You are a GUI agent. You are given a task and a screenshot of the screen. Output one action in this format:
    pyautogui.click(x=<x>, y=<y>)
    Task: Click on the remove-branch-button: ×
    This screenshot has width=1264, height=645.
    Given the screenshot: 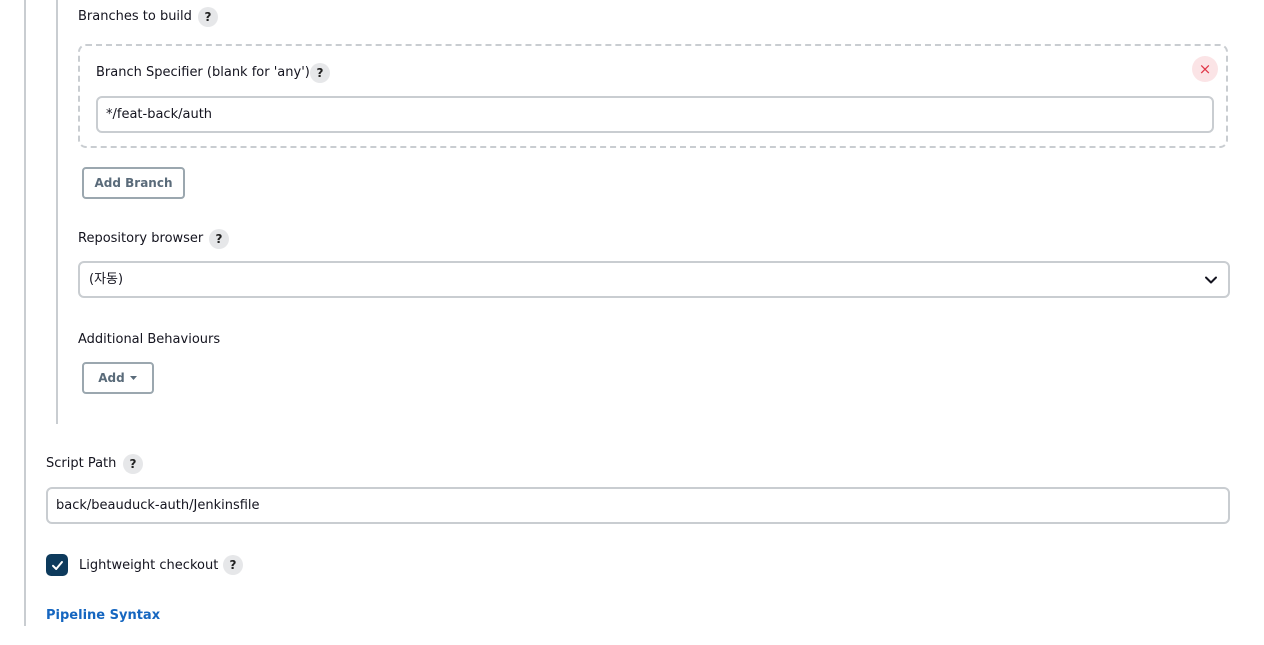 What is the action you would take?
    pyautogui.click(x=1205, y=69)
    